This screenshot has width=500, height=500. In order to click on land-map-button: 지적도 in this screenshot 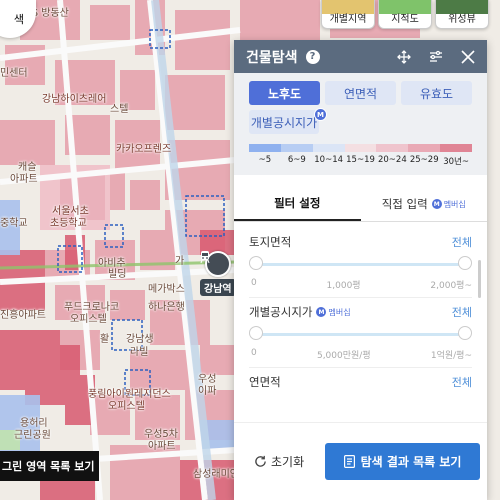, I will do `click(405, 14)`.